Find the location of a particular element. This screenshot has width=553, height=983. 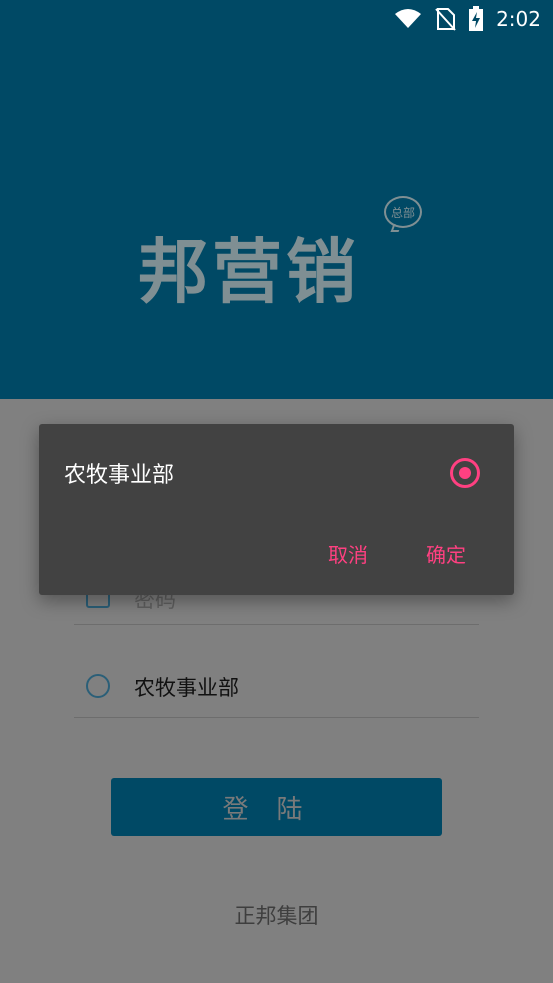

status-time: 2:02 is located at coordinates (518, 19).